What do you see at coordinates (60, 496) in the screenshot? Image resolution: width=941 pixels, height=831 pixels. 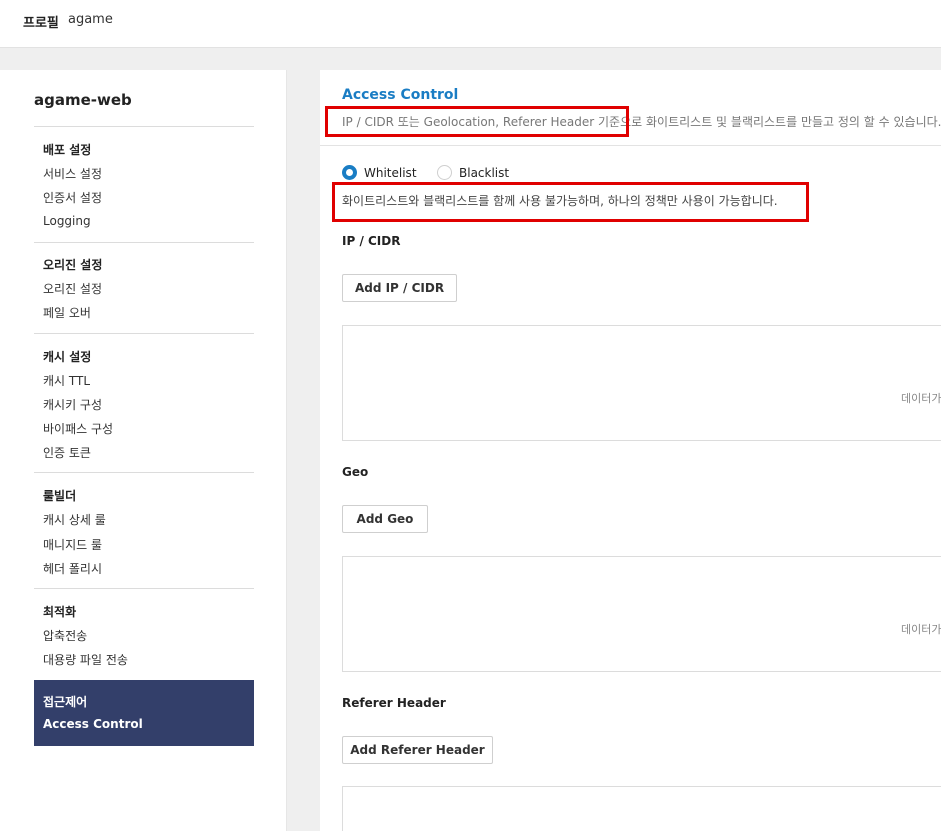 I see `sidebar-group-rule-builder: 룰빌더` at bounding box center [60, 496].